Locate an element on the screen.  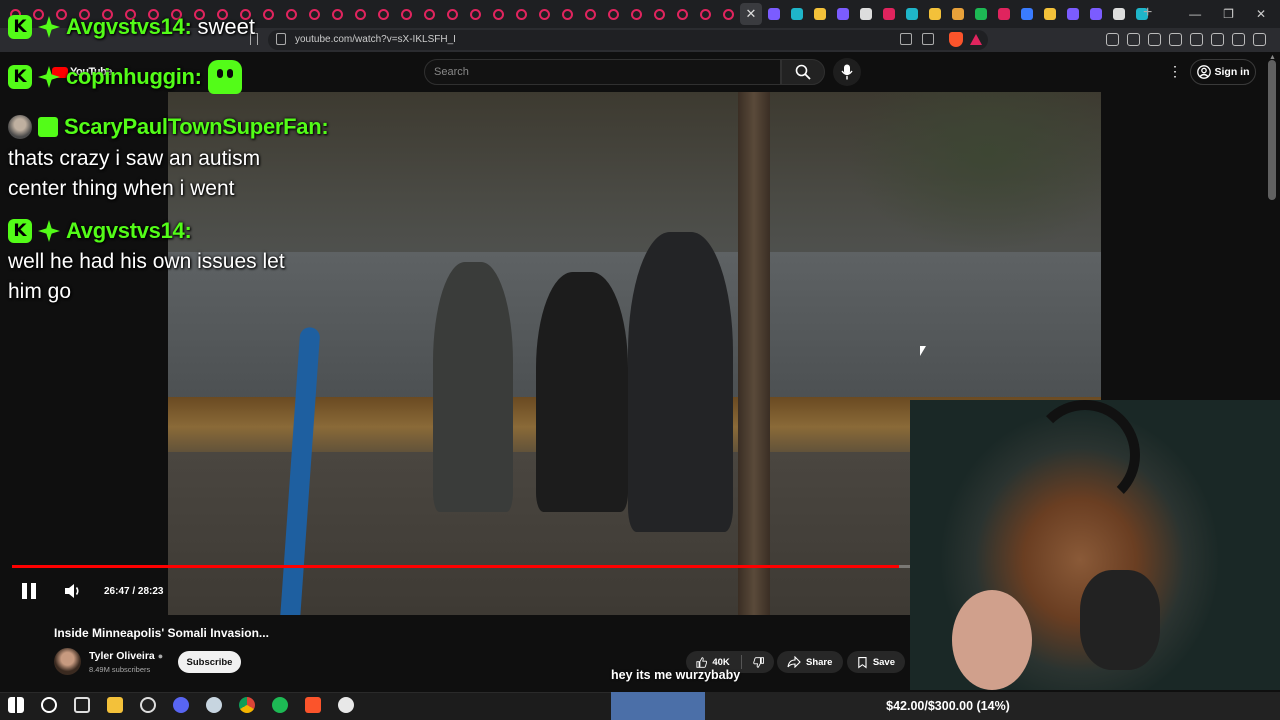
site-info-icon is located at coordinates (281, 39).